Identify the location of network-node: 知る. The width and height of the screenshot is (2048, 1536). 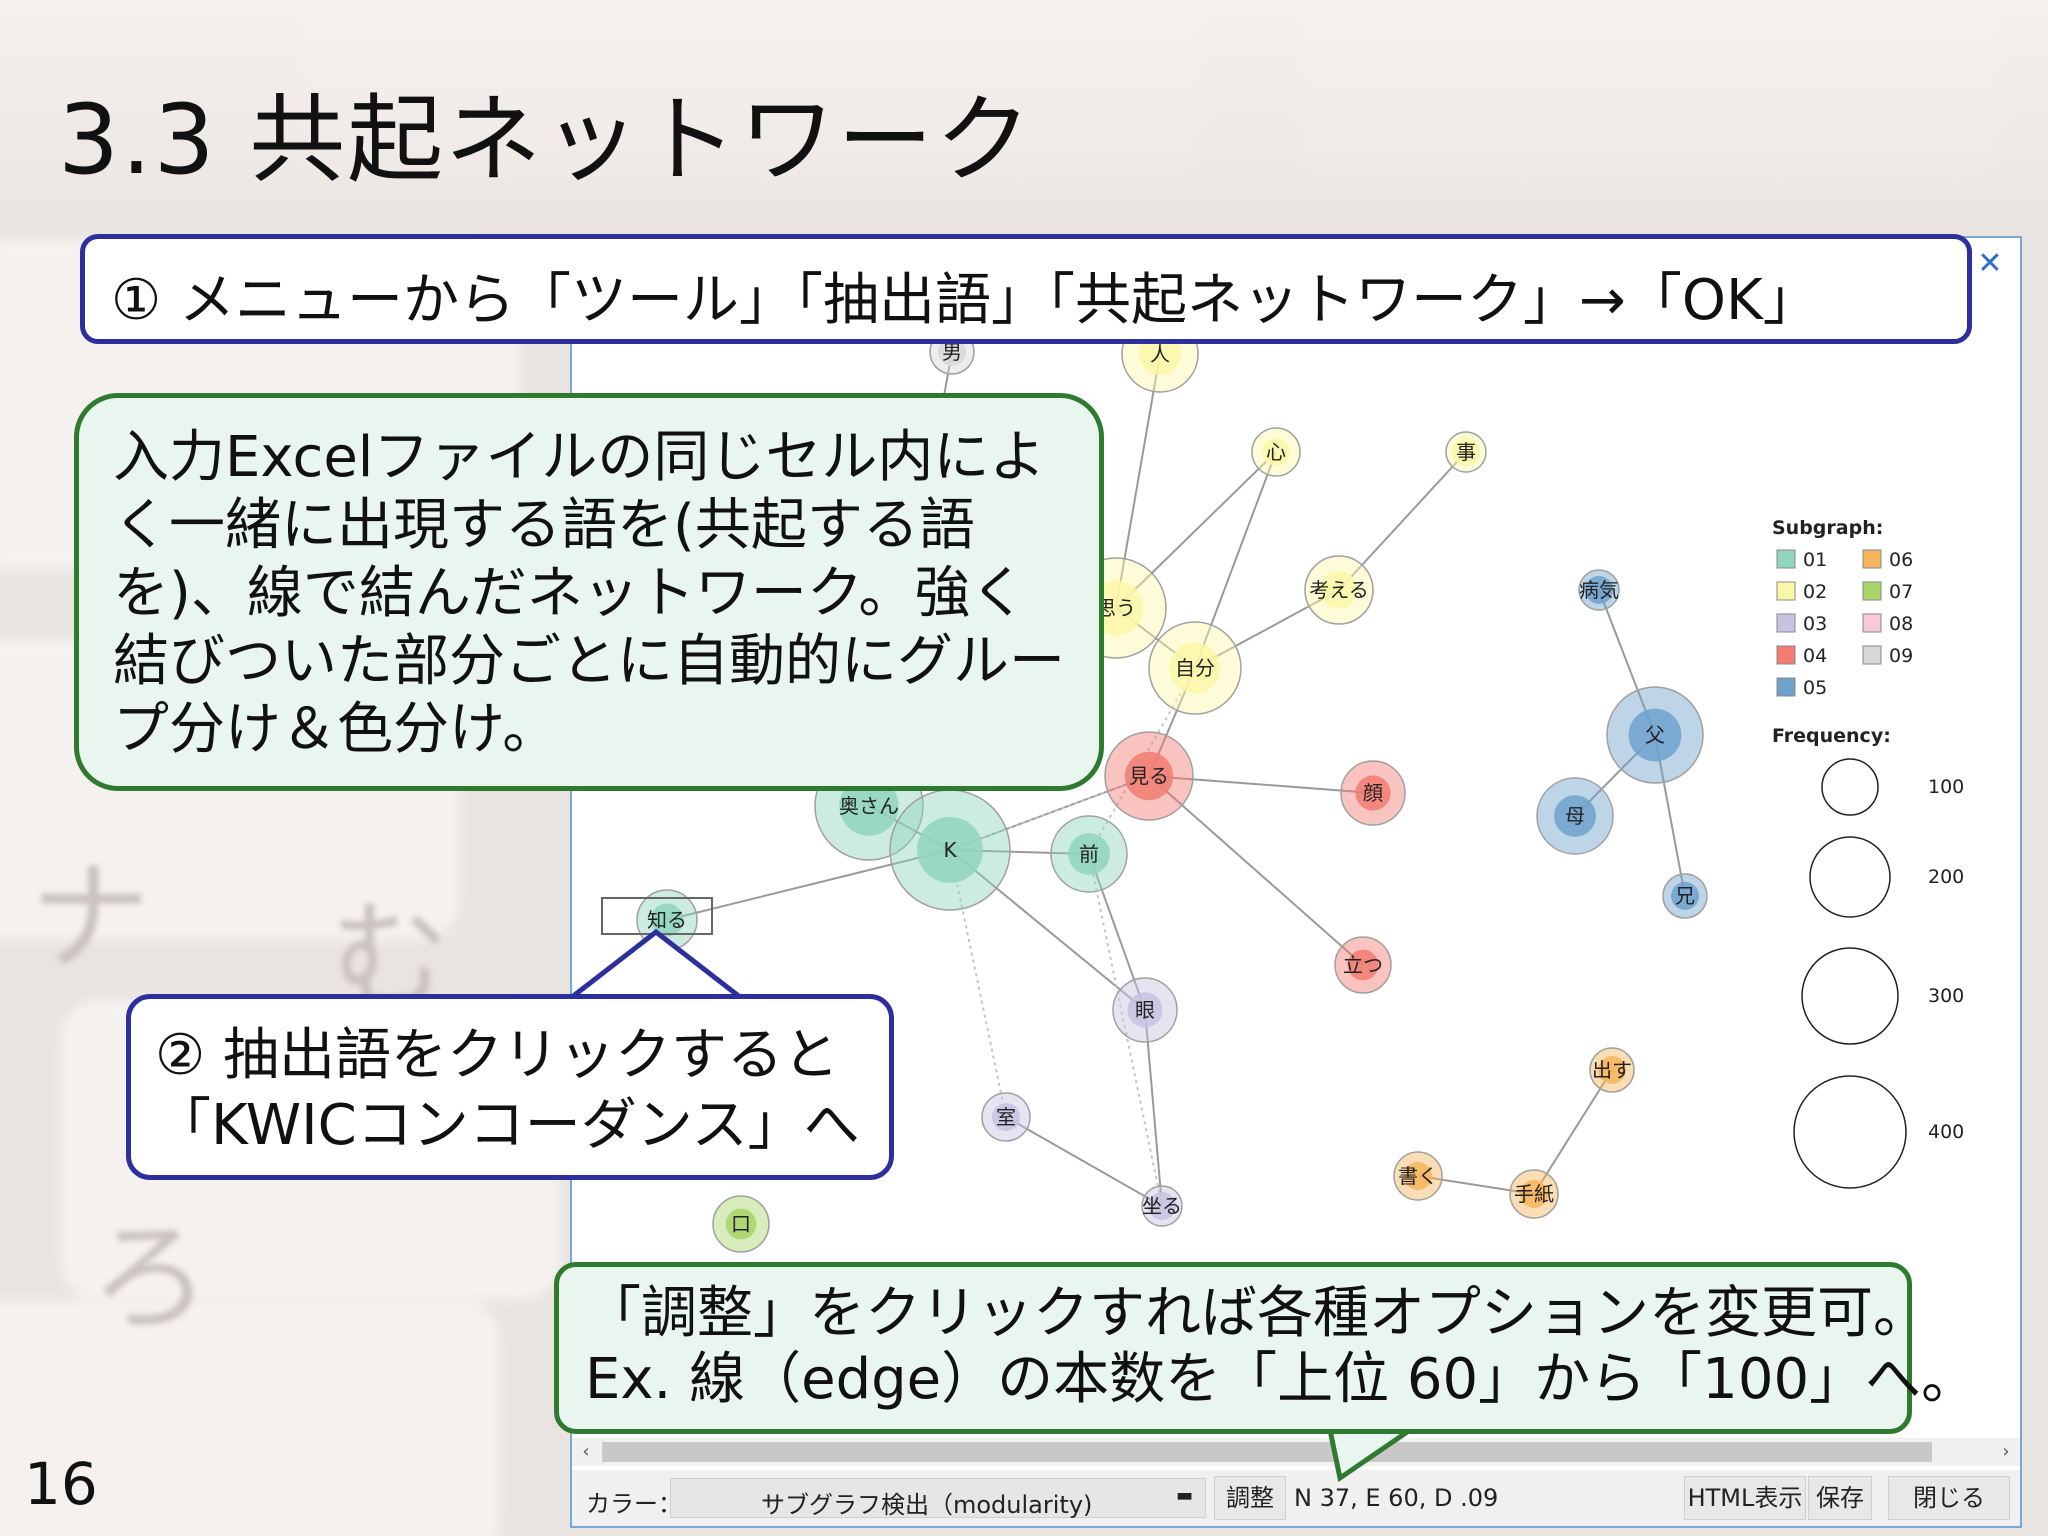
(667, 920).